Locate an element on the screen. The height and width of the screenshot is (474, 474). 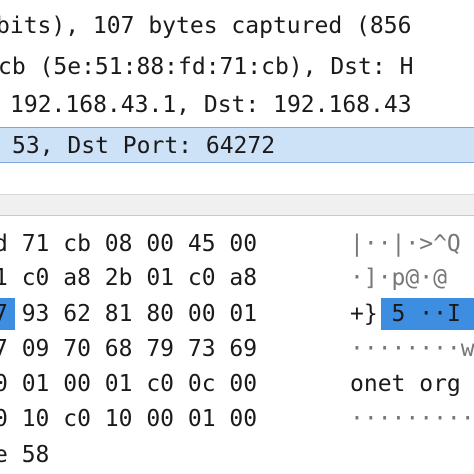
hex-bytes: 7 93 62 81 80 00 01 is located at coordinates (129, 314).